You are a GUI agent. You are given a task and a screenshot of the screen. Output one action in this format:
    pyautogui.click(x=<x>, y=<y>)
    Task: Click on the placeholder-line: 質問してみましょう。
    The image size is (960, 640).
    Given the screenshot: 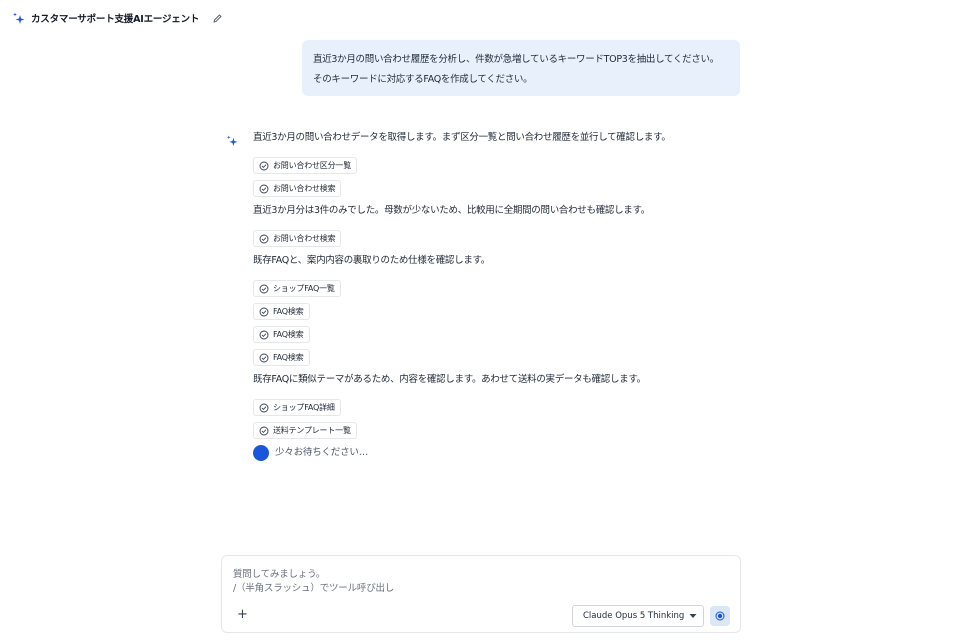 What is the action you would take?
    pyautogui.click(x=279, y=574)
    